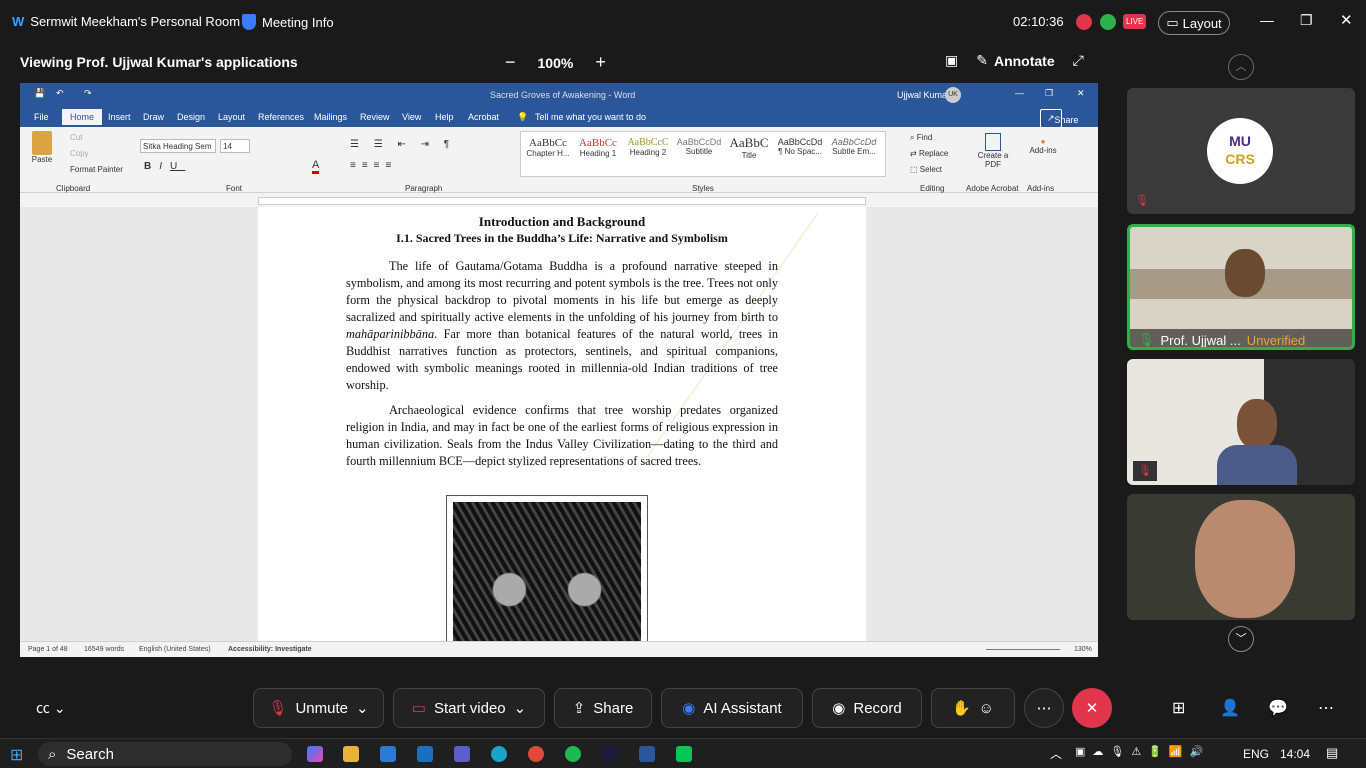  I want to click on style-subtitle: AaBbCcDd Subtitle, so click(699, 146).